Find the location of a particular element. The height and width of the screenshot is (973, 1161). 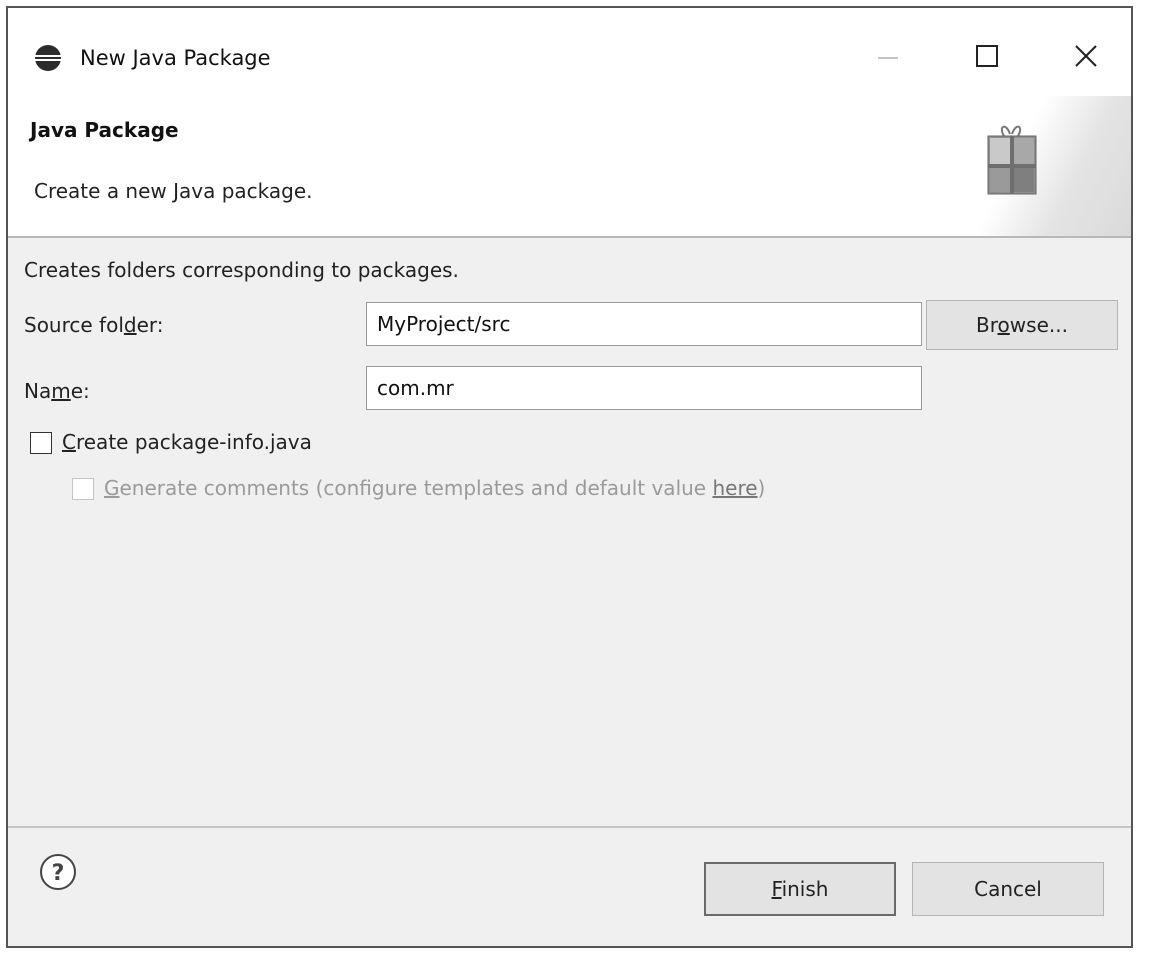

close-button is located at coordinates (1086, 56).